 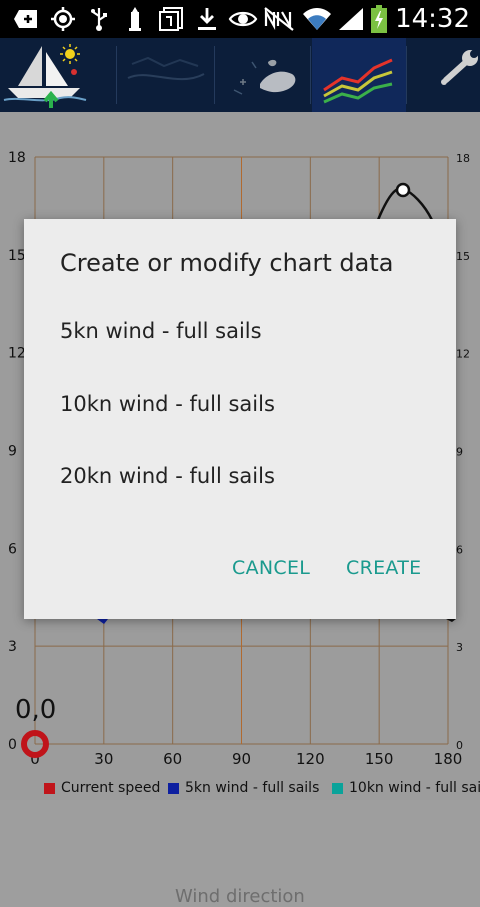 I want to click on legend-item: 5kn wind - full sails, so click(x=243, y=788).